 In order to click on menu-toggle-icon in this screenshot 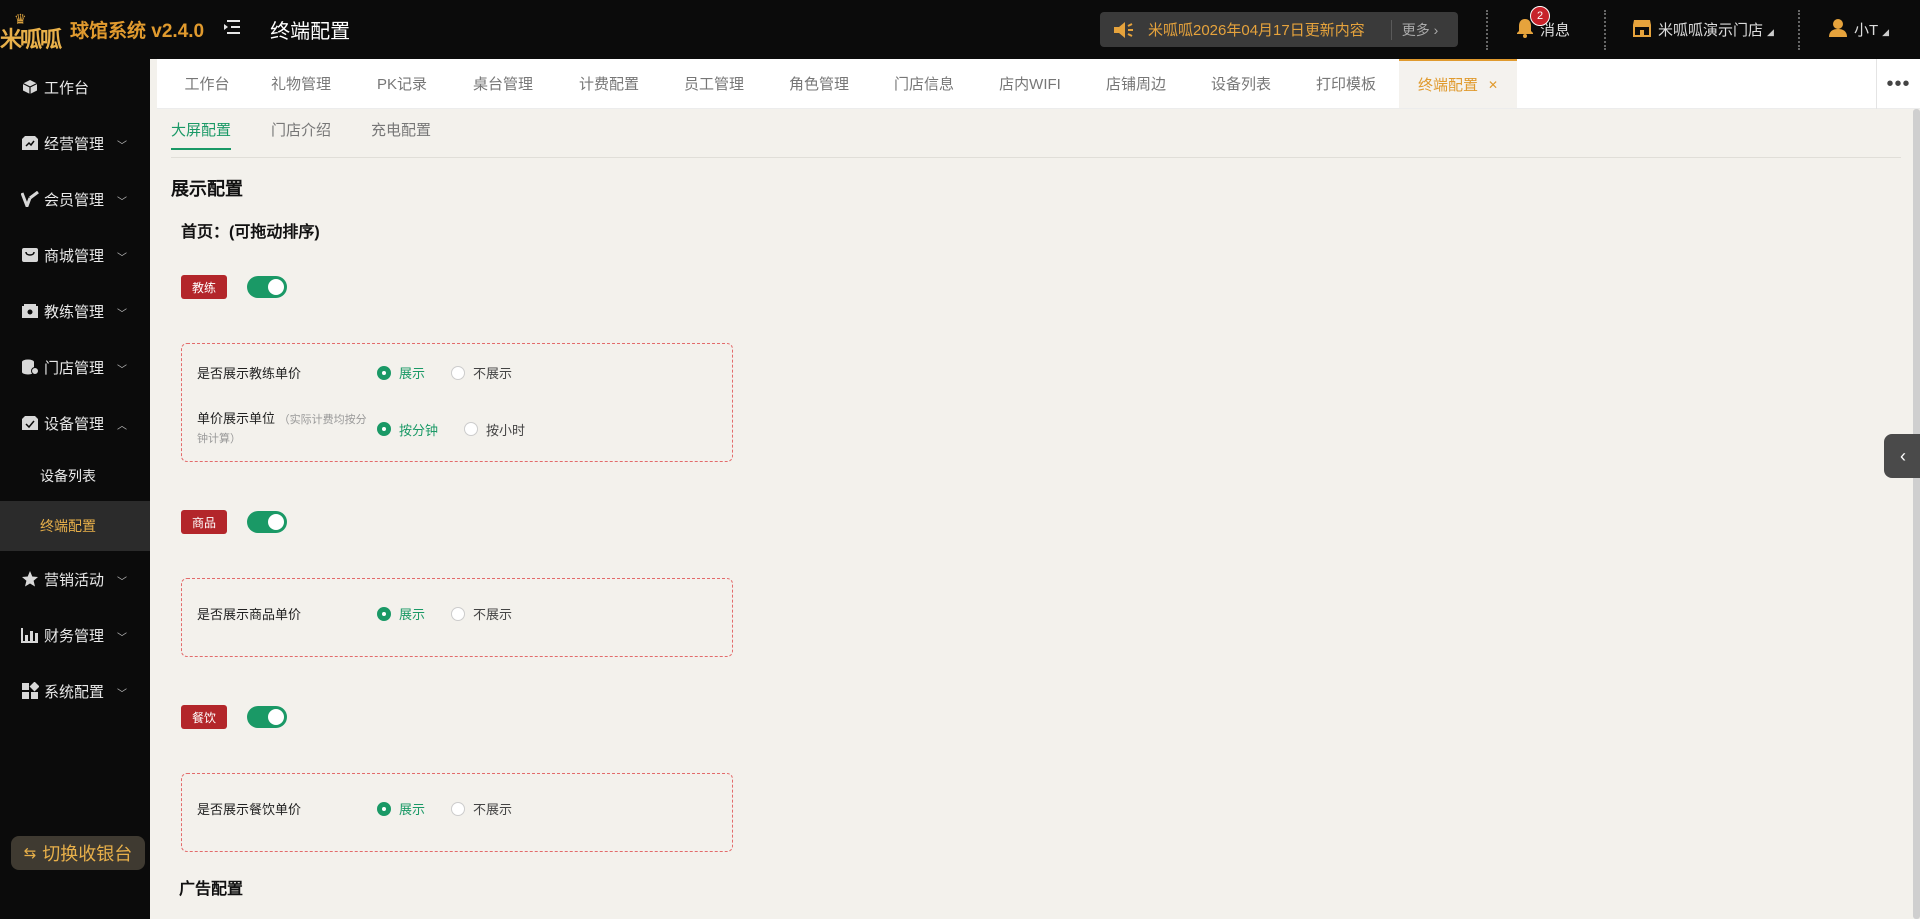, I will do `click(232, 30)`.